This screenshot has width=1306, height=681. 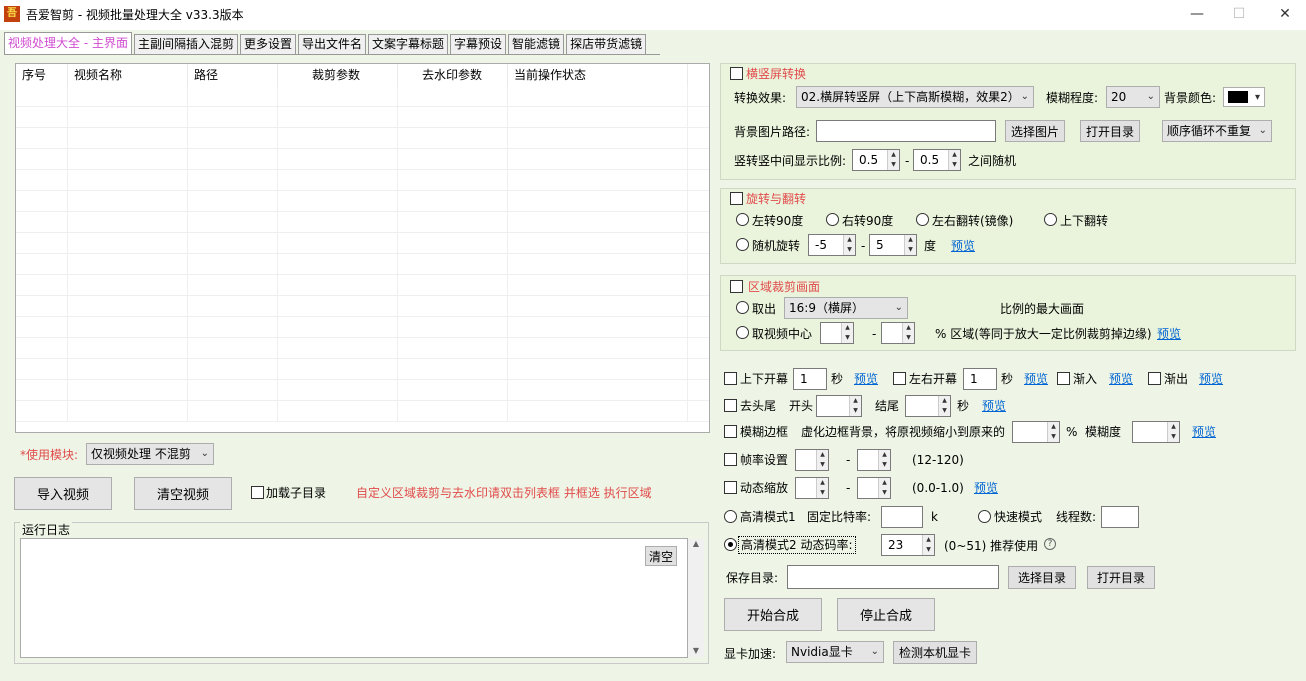 I want to click on threads-input, so click(x=1120, y=517).